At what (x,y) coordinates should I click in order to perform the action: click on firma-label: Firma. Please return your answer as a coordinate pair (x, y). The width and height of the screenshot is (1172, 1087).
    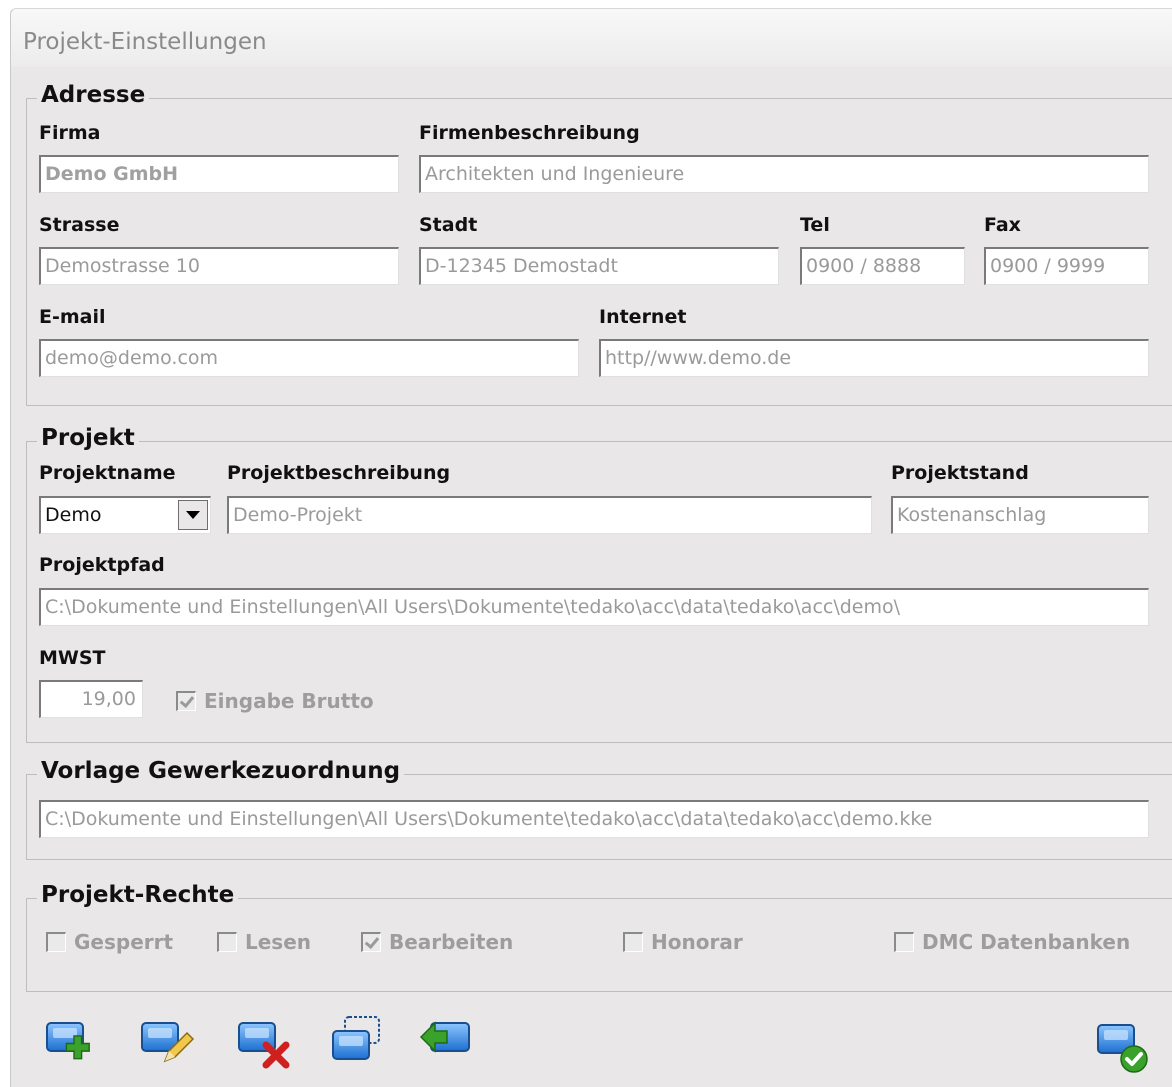
    Looking at the image, I should click on (70, 133).